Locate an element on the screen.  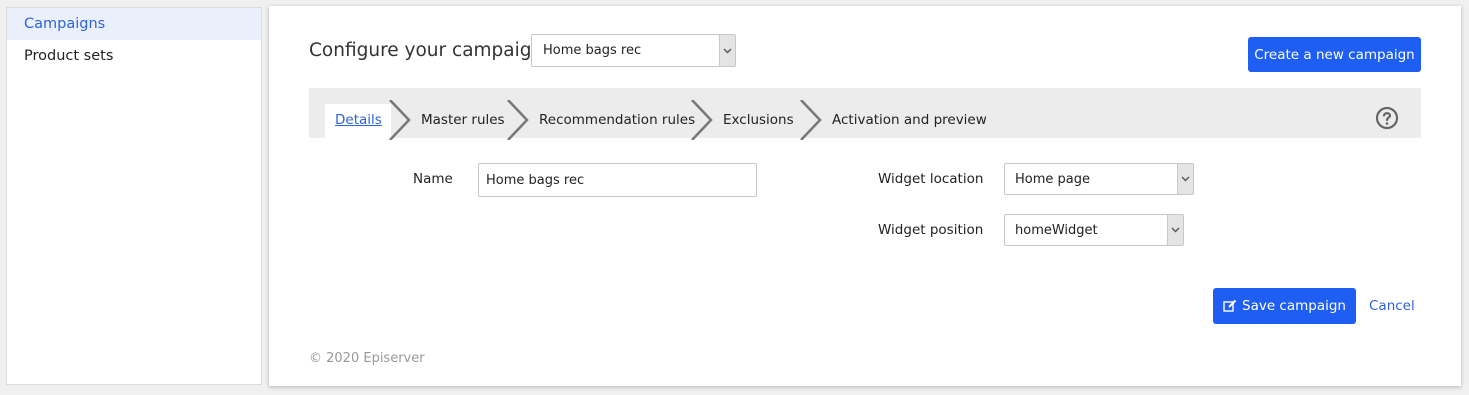
widget-position-select: homeWidget is located at coordinates (1094, 230).